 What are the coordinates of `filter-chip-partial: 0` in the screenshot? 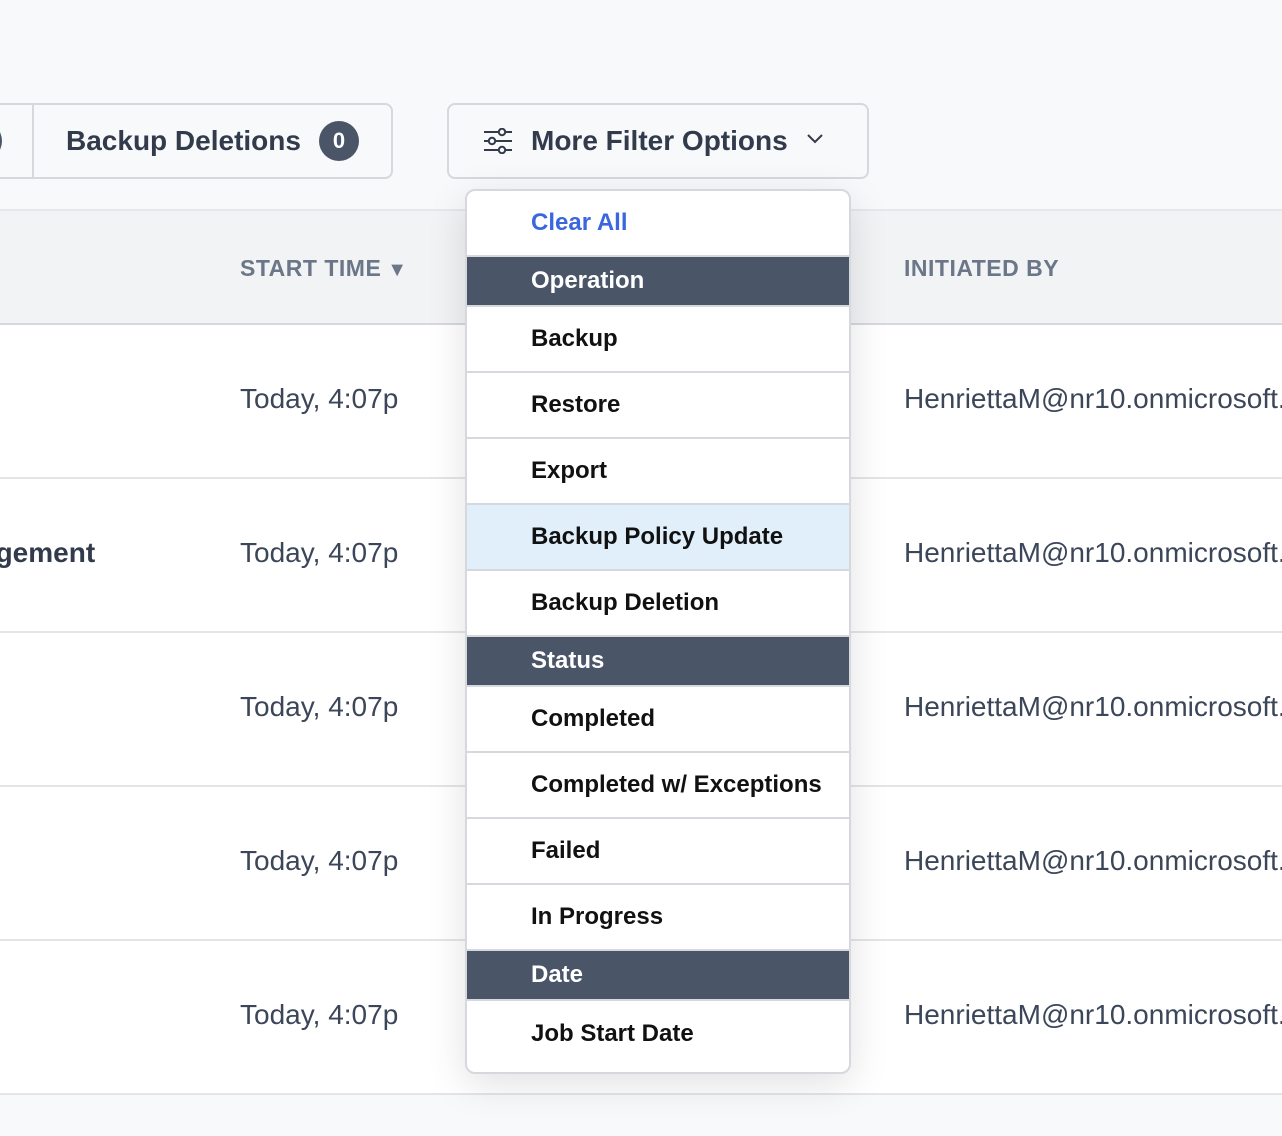 It's located at (16, 141).